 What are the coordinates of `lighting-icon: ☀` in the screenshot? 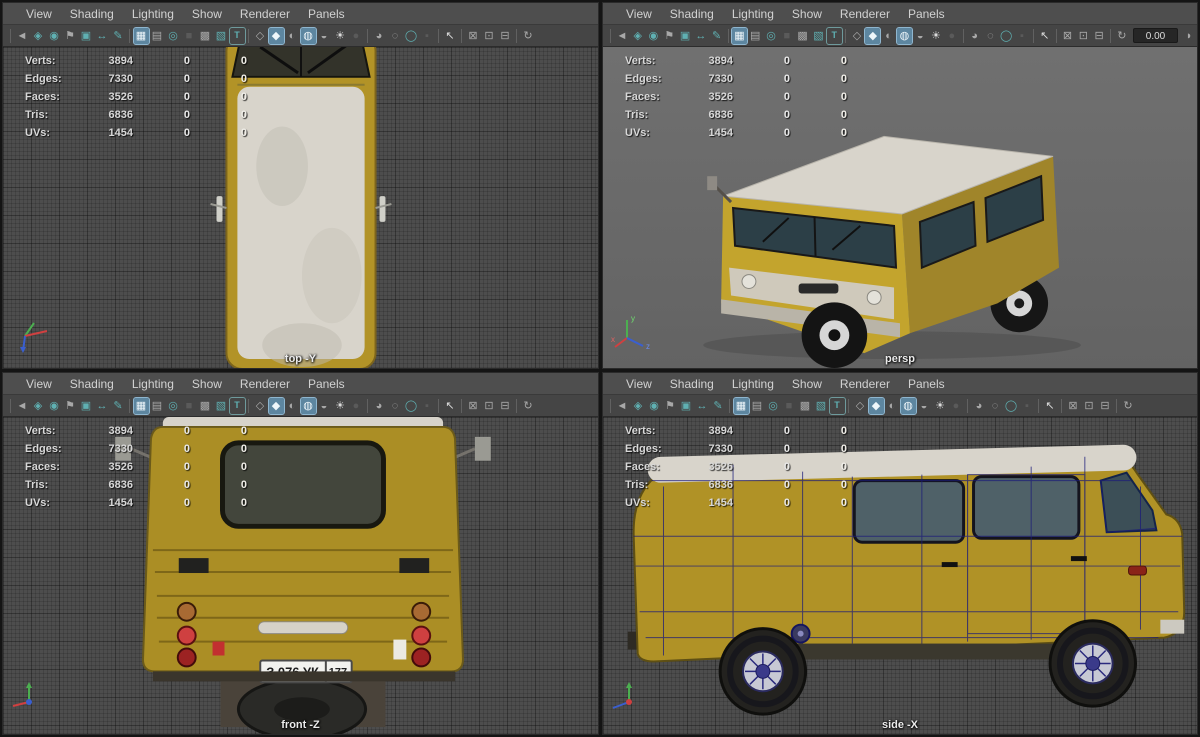 It's located at (936, 36).